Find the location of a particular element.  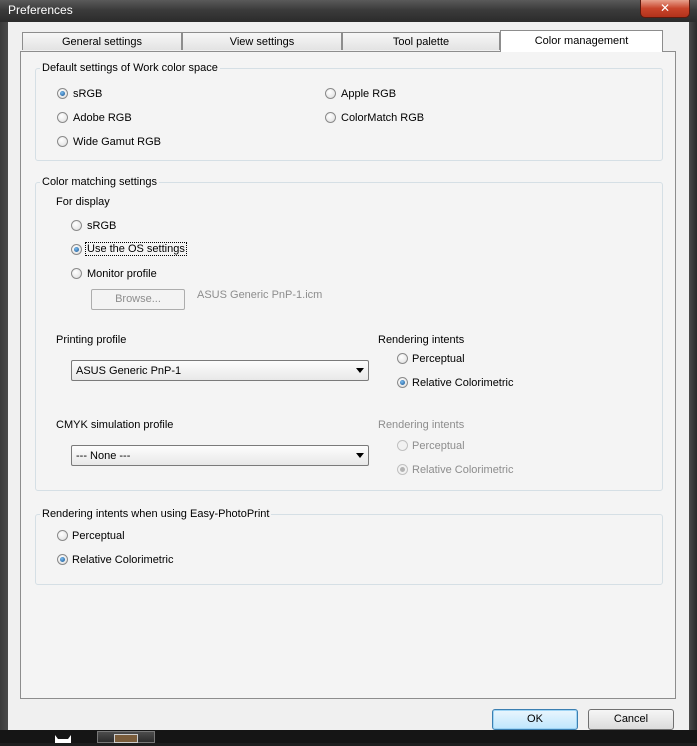

work-adobe-rgb-label: Adobe RGB is located at coordinates (102, 118).